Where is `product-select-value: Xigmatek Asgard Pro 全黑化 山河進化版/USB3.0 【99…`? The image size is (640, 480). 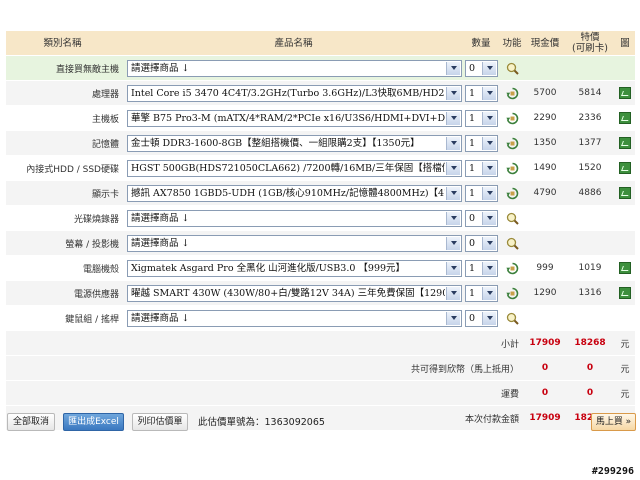
product-select-value: Xigmatek Asgard Pro 全黑化 山河進化版/USB3.0 【99… is located at coordinates (268, 268).